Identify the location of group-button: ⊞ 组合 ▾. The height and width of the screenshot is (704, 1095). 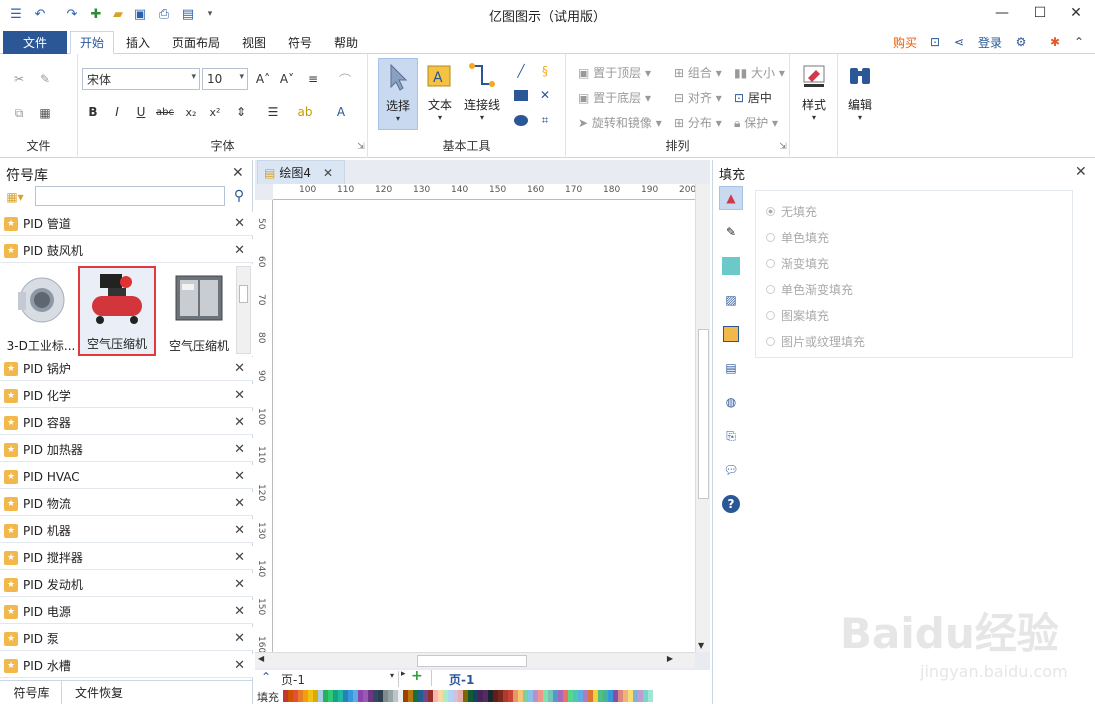
(698, 72).